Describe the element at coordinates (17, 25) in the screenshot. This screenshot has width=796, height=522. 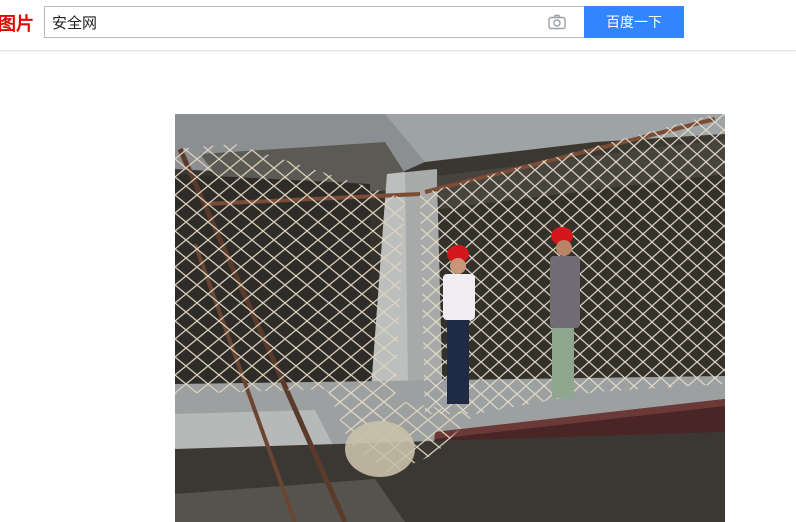
I see `images-logo: 图片` at that location.